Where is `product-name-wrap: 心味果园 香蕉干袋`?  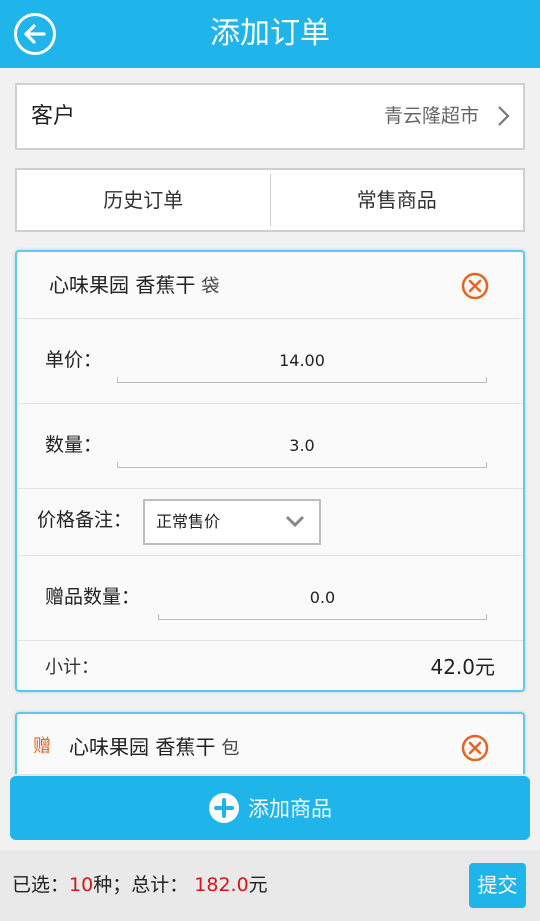
product-name-wrap: 心味果园 香蕉干袋 is located at coordinates (134, 286).